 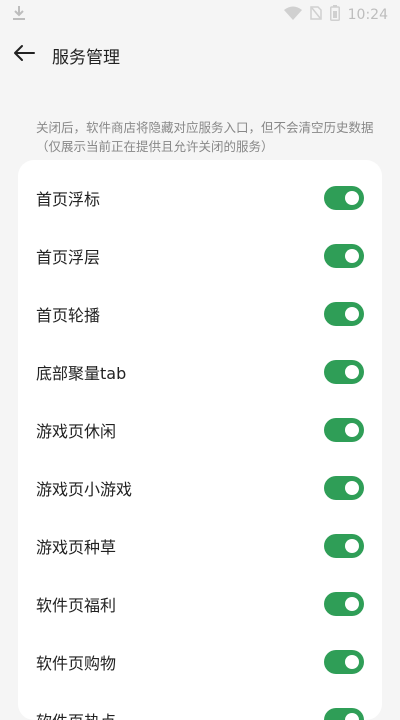 What do you see at coordinates (200, 604) in the screenshot?
I see `setting-row: 软件页福利` at bounding box center [200, 604].